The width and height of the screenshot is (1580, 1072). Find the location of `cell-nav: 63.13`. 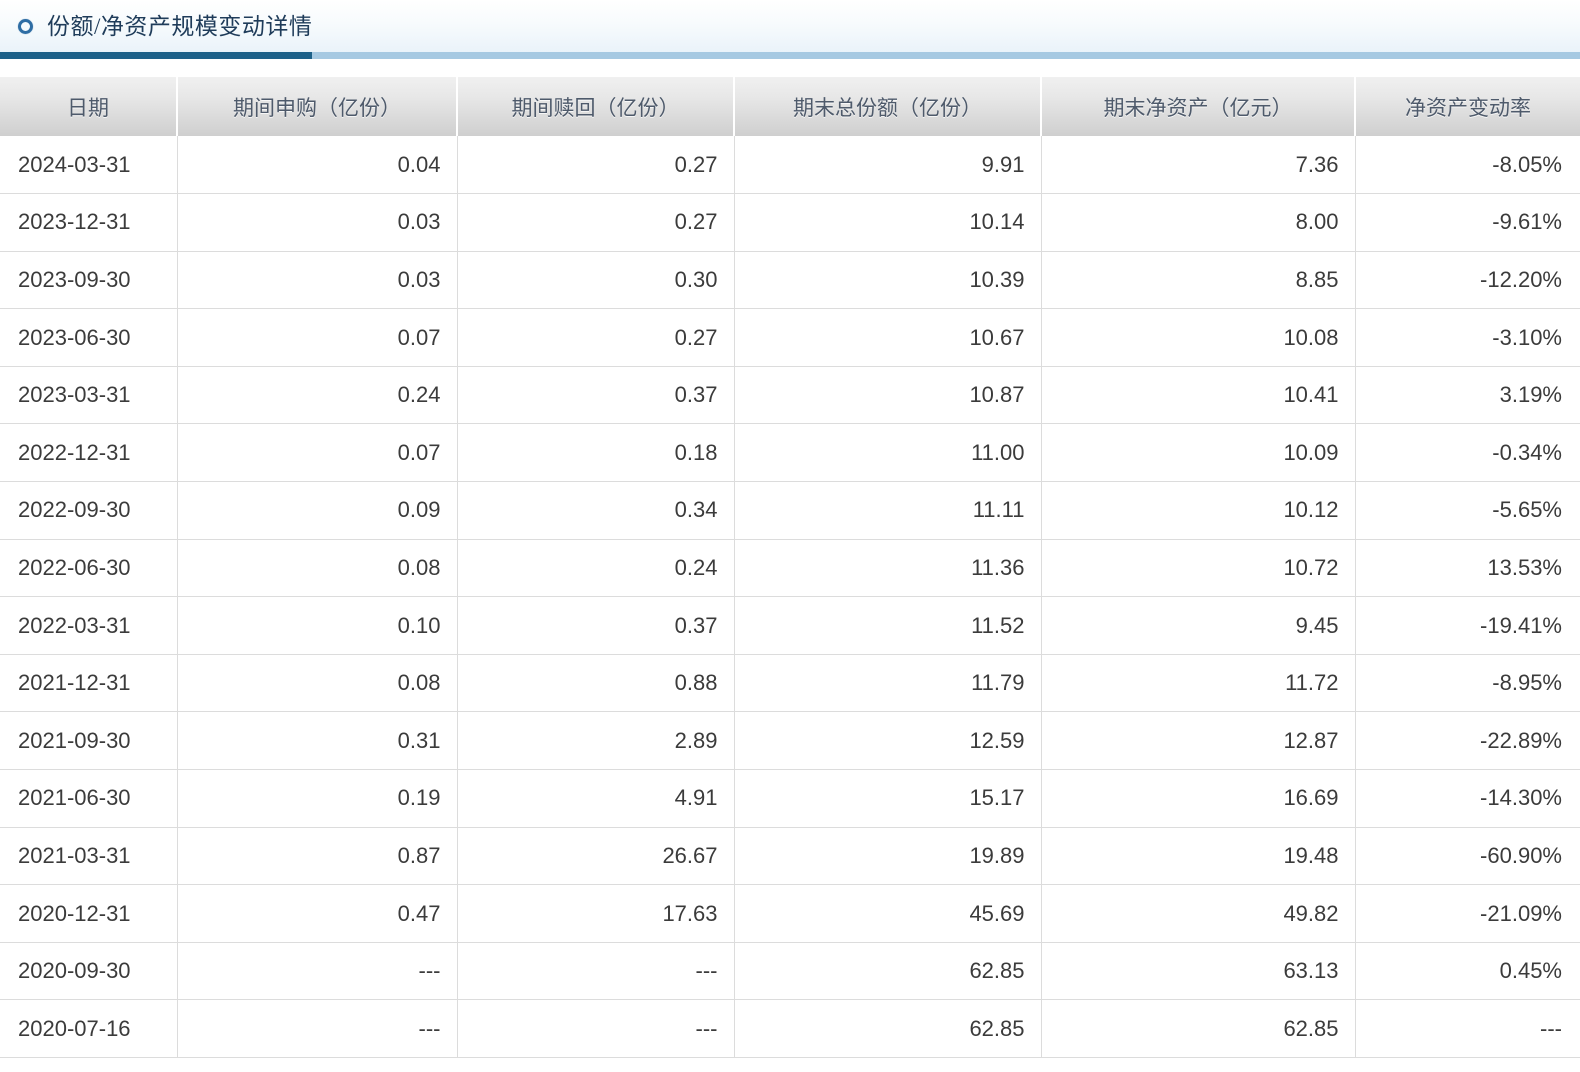

cell-nav: 63.13 is located at coordinates (1198, 971).